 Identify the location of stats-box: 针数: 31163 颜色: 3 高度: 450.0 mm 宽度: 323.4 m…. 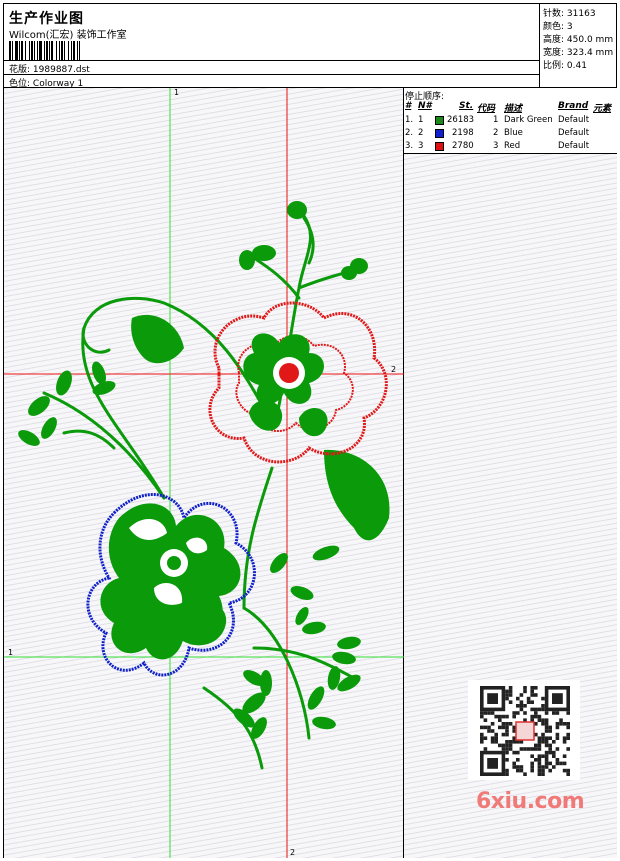
(578, 46).